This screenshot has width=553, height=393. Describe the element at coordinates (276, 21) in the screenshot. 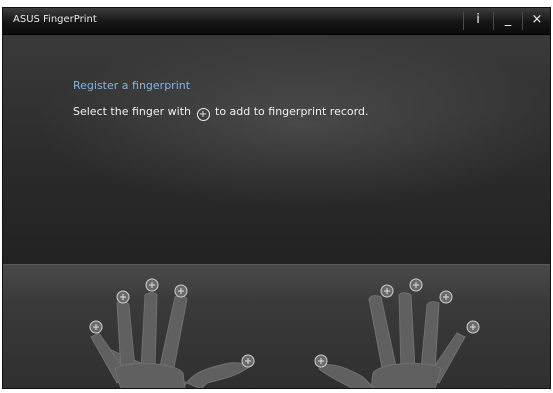

I see `title-bar: ASUS FingerPrint i _ ×` at that location.